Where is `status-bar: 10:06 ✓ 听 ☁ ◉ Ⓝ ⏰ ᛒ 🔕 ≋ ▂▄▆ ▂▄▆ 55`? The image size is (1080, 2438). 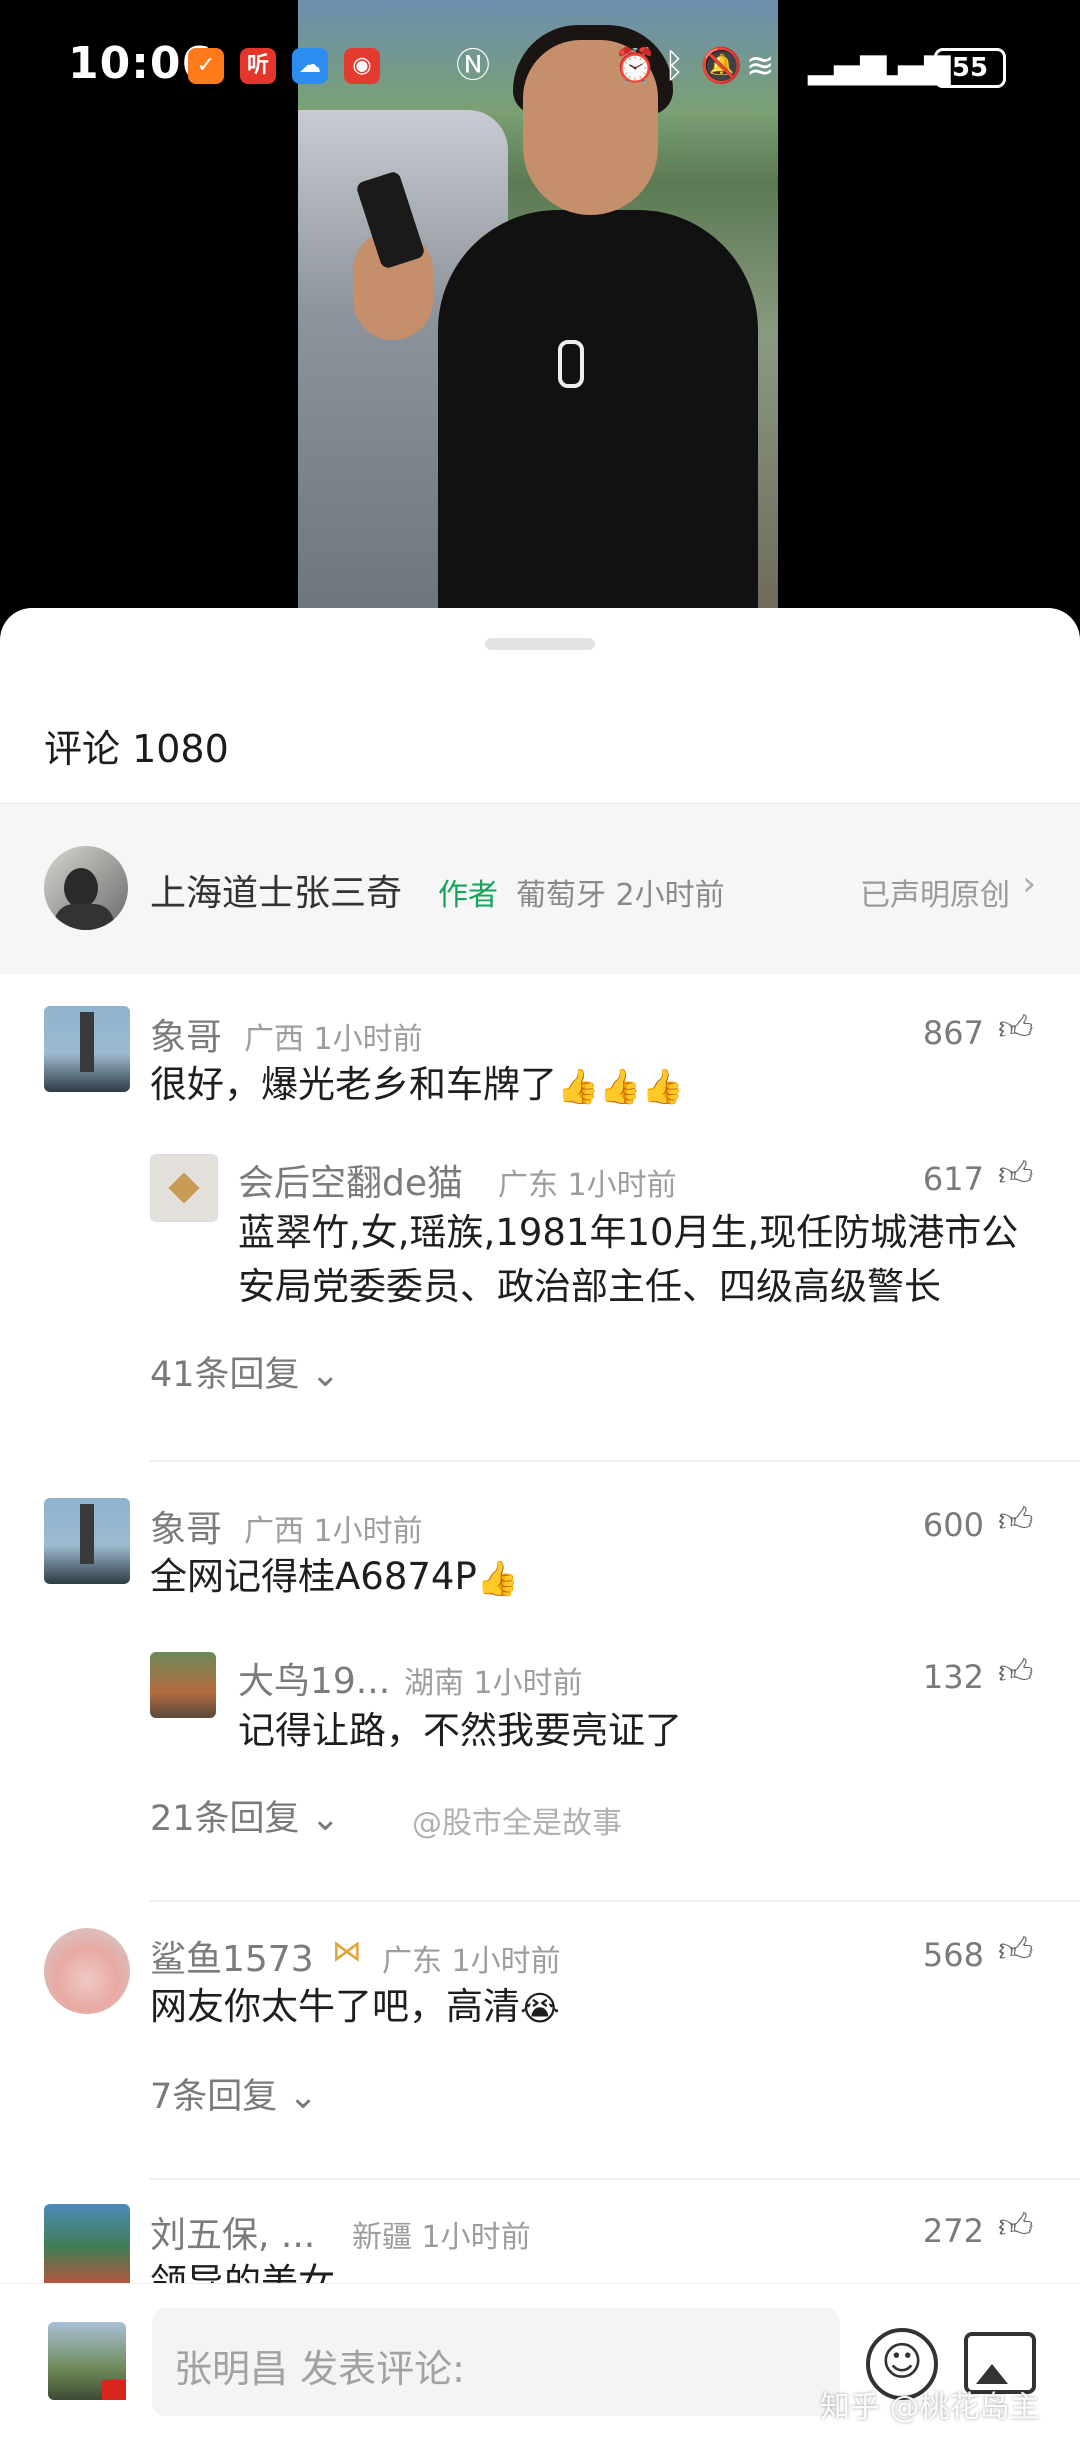
status-bar: 10:06 ✓ 听 ☁ ◉ Ⓝ ⏰ ᛒ 🔕 ≋ ▂▄▆ ▂▄▆ 55 is located at coordinates (540, 65).